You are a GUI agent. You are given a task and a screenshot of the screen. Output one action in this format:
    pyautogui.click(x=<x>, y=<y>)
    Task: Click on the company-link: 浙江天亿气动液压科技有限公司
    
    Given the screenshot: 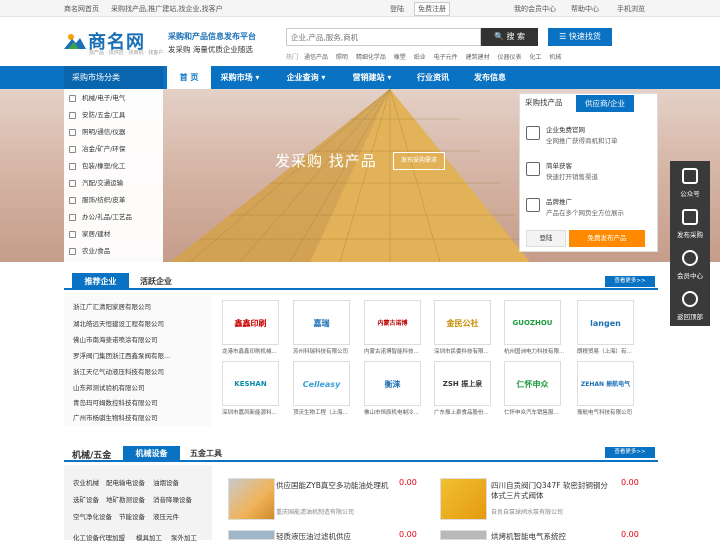 What is the action you would take?
    pyautogui.click(x=142, y=371)
    